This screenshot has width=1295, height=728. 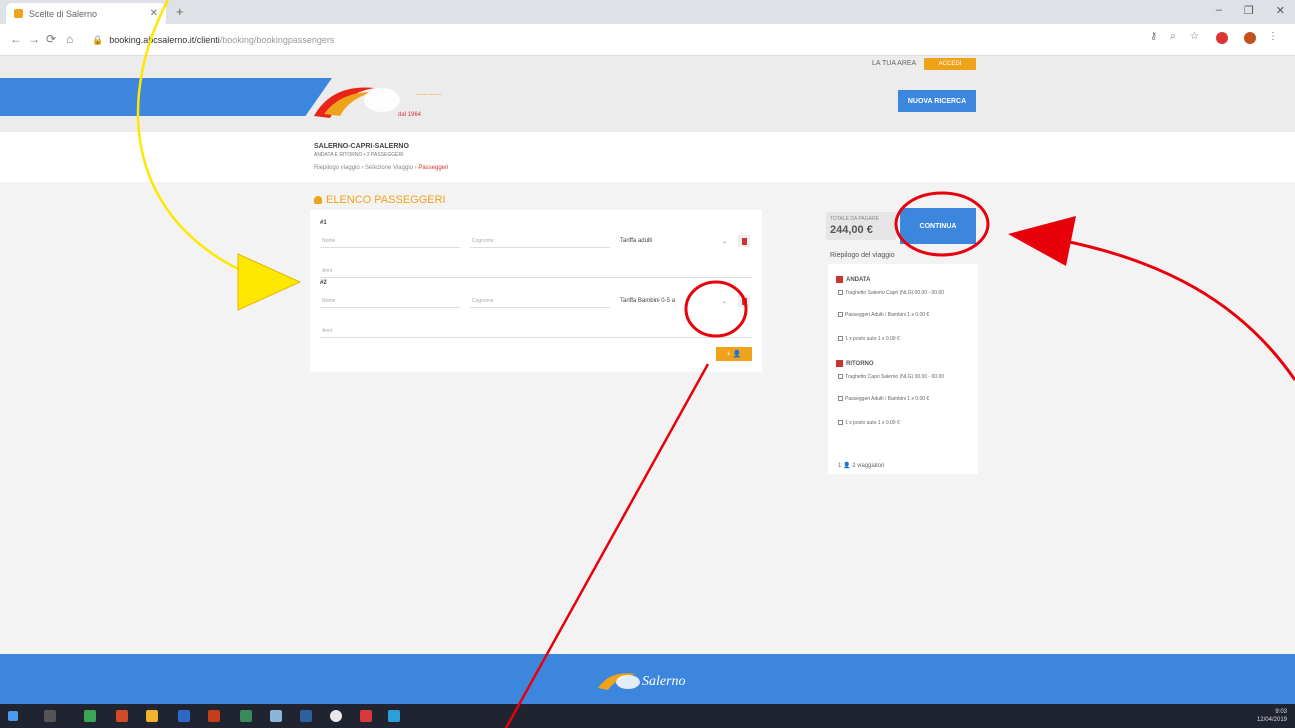 I want to click on breadcrumb-item: Riepilogo viaggio, so click(x=337, y=168).